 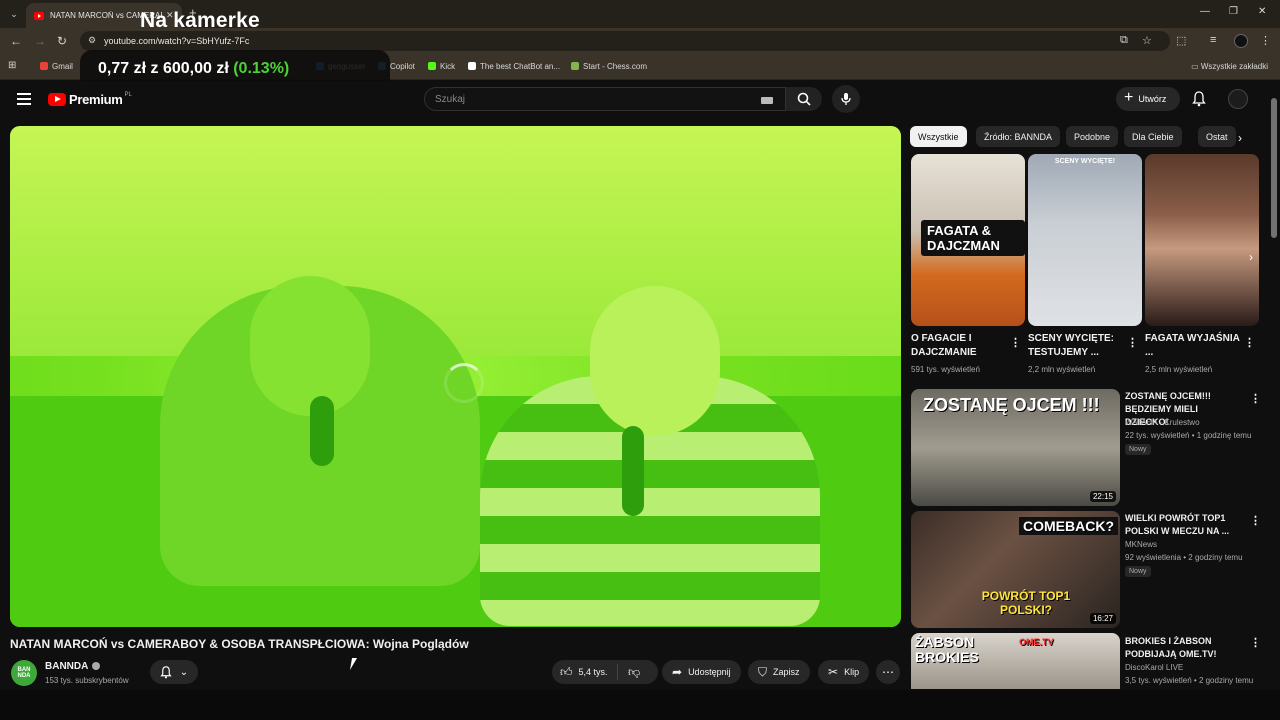 What do you see at coordinates (24, 673) in the screenshot?
I see `channel-avatar: BAN NDA` at bounding box center [24, 673].